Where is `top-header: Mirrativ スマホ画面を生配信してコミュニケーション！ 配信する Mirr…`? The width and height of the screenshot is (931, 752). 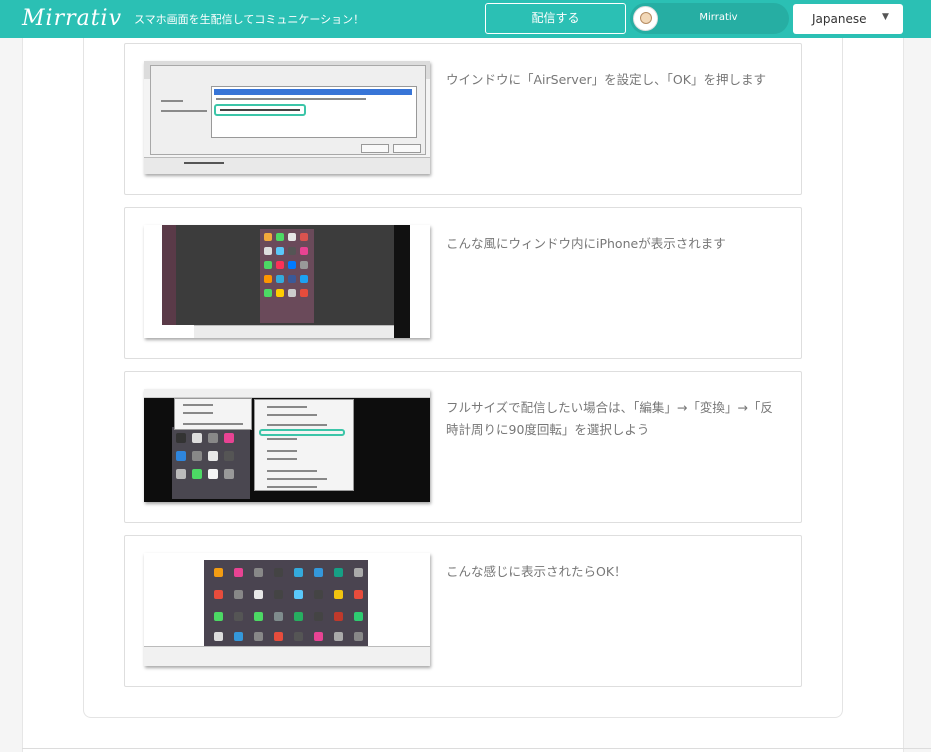 top-header: Mirrativ スマホ画面を生配信してコミュニケーション！ 配信する Mirr… is located at coordinates (465, 19).